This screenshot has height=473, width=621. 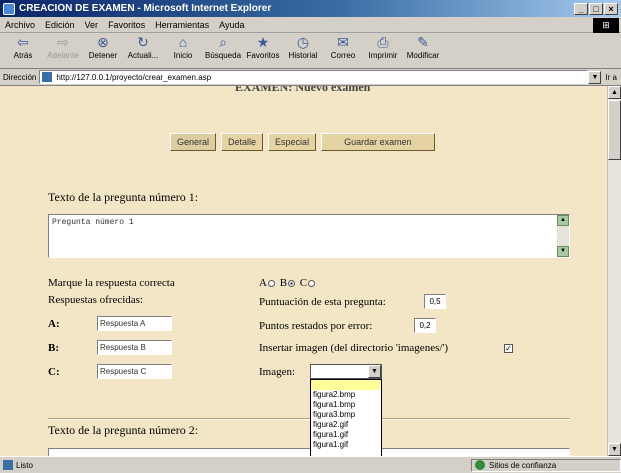 What do you see at coordinates (378, 142) in the screenshot?
I see `guardar-examen-button: Guardar examen` at bounding box center [378, 142].